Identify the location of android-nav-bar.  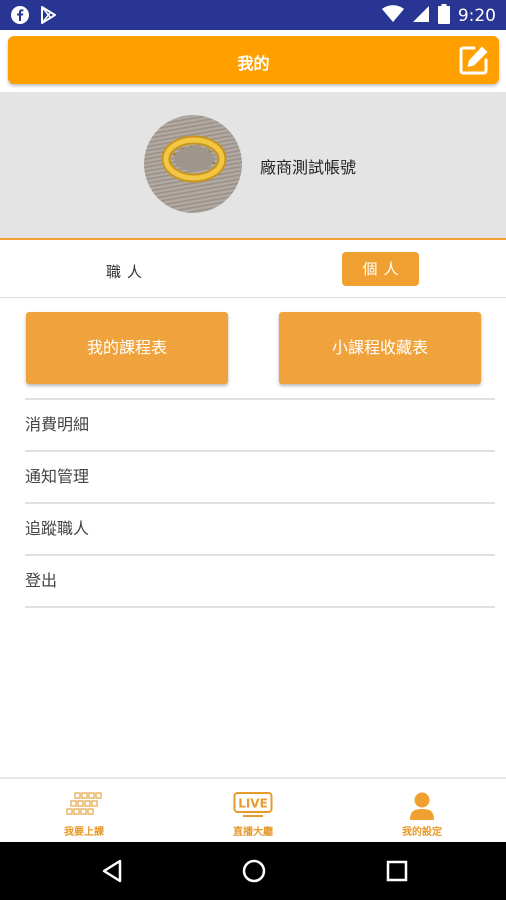
(253, 871).